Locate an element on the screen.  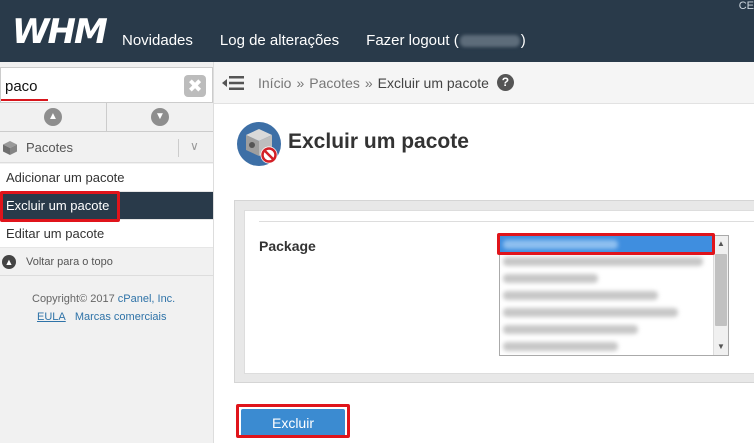
nav-logout: Fazer logout () is located at coordinates (446, 40).